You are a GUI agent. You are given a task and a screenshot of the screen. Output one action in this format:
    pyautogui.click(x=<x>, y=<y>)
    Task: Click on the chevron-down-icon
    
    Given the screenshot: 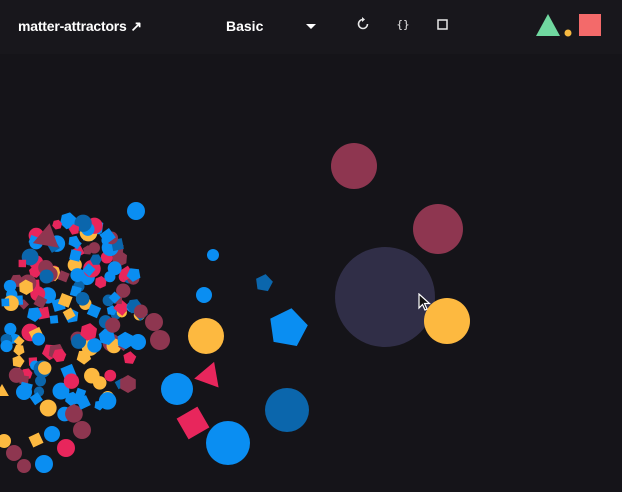 What is the action you would take?
    pyautogui.click(x=311, y=26)
    